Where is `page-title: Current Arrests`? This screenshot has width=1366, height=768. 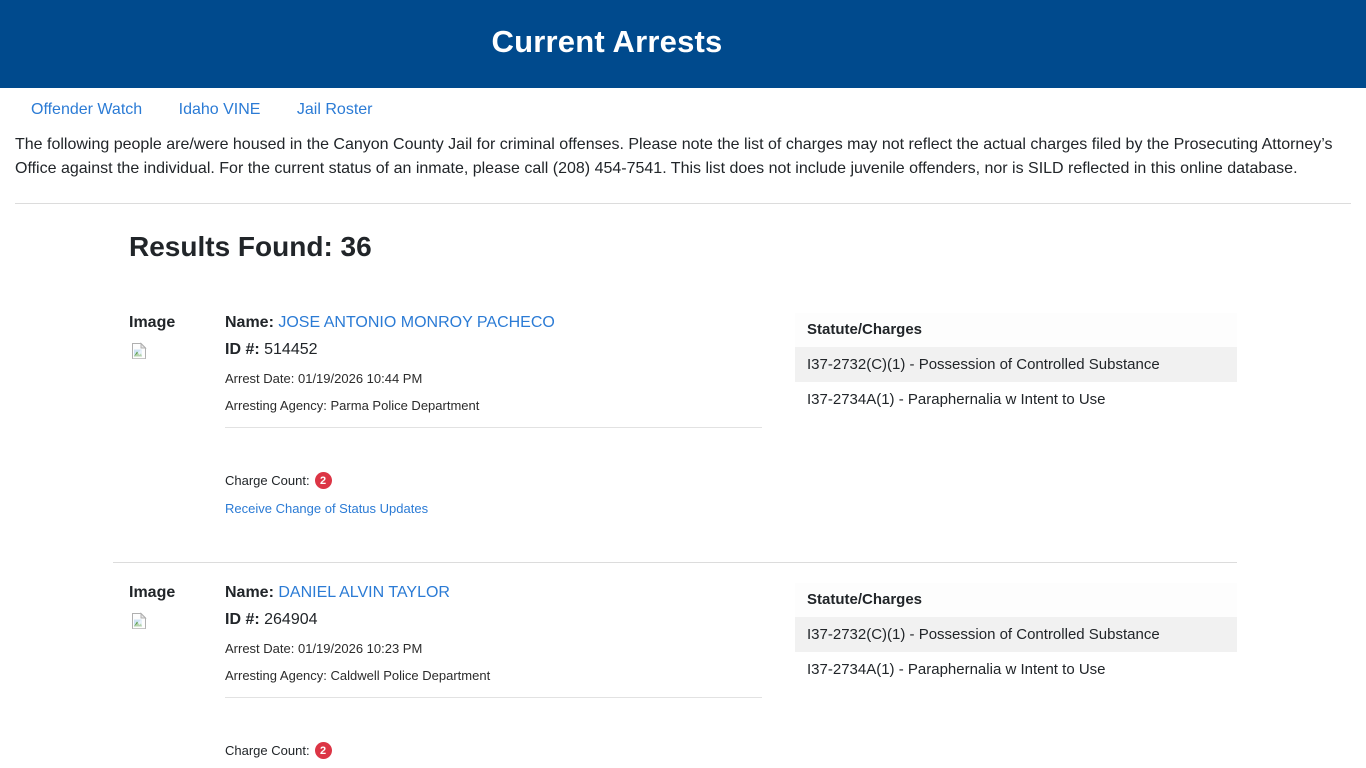 page-title: Current Arrests is located at coordinates (607, 41).